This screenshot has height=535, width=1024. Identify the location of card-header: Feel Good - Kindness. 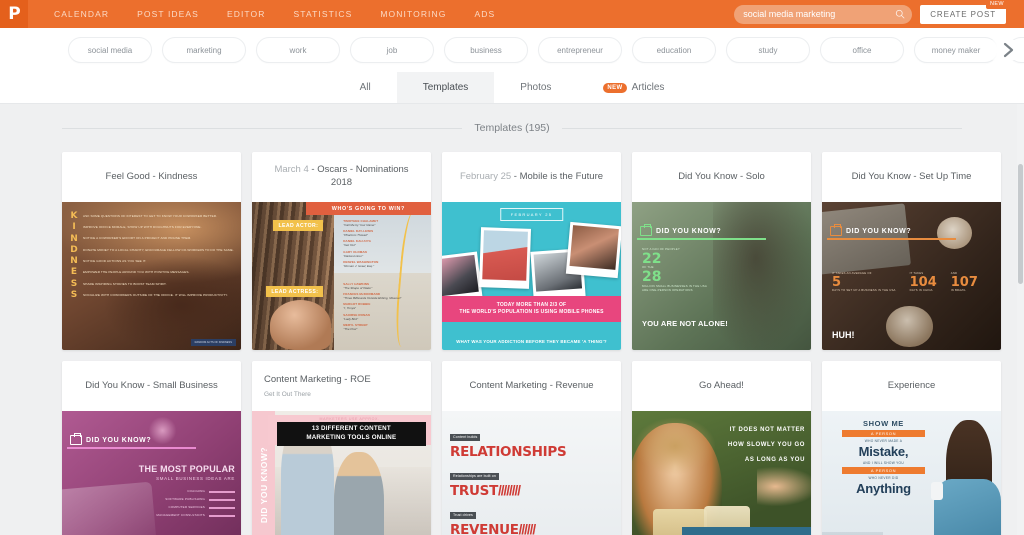
(151, 177).